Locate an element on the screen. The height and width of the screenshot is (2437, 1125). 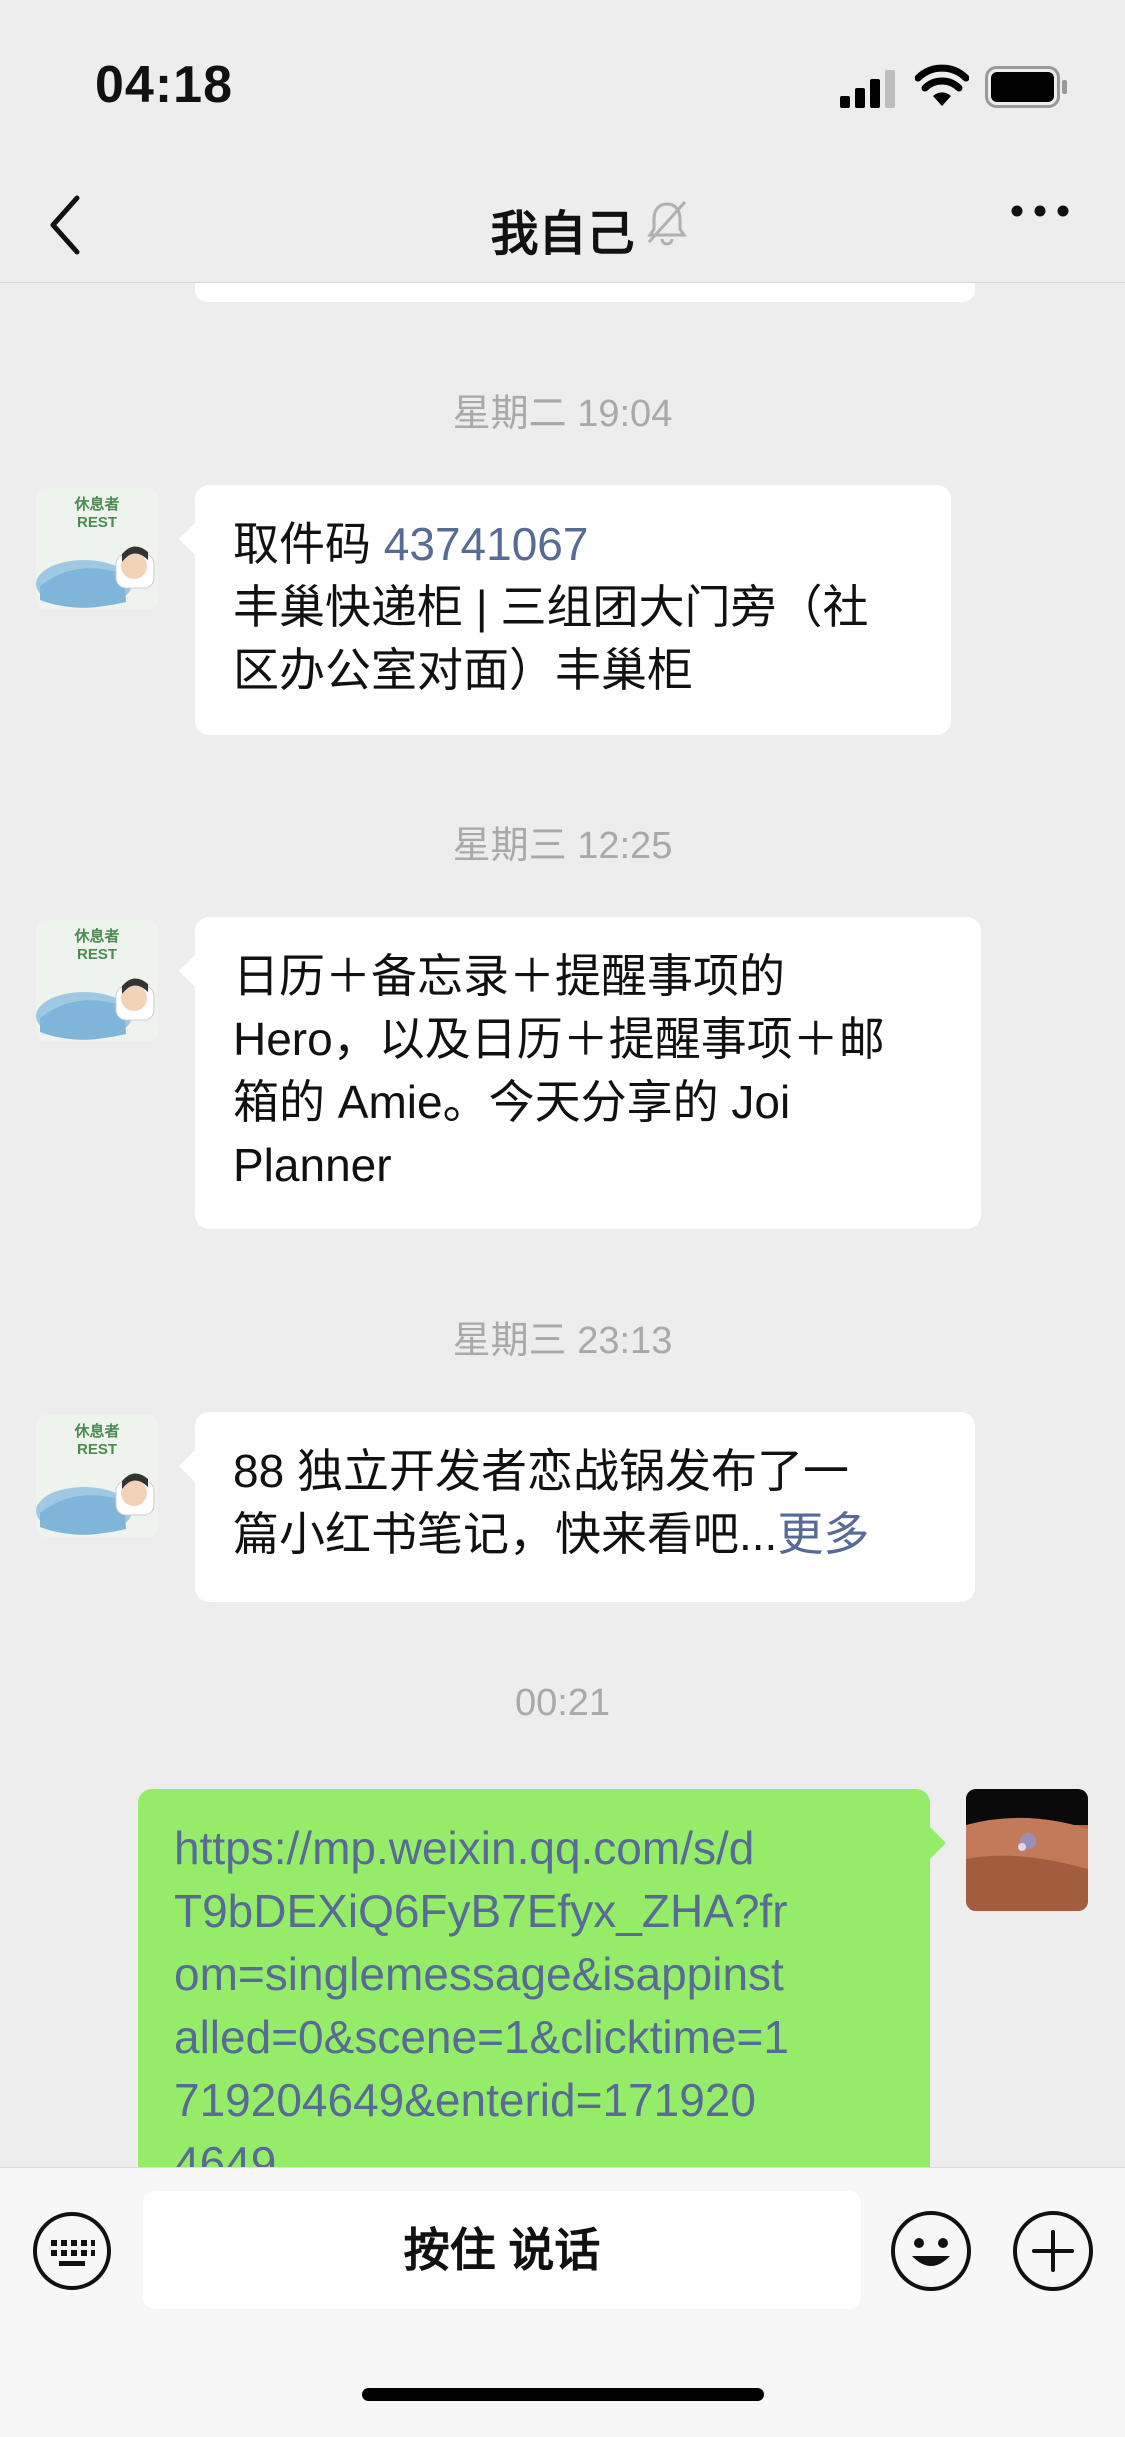
message-link-text: 4649 is located at coordinates (534, 2149).